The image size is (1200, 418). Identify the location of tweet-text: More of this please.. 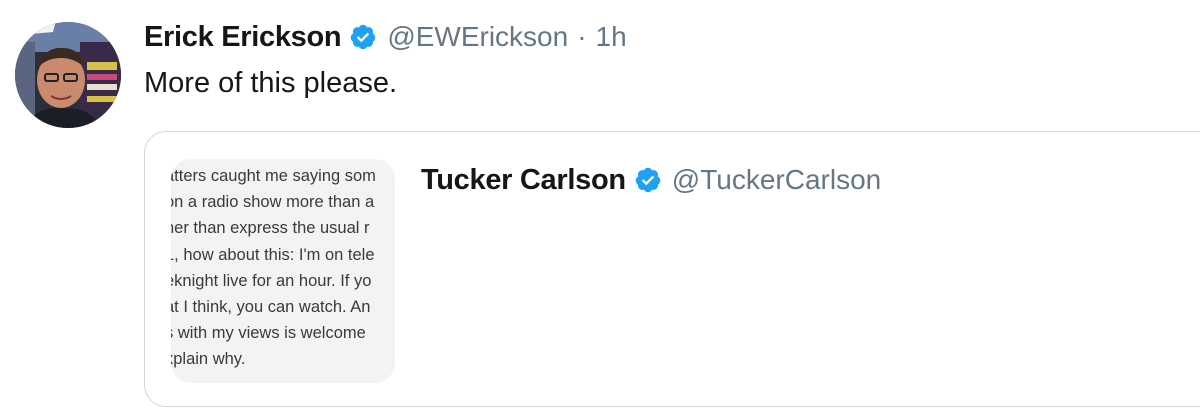
(271, 83).